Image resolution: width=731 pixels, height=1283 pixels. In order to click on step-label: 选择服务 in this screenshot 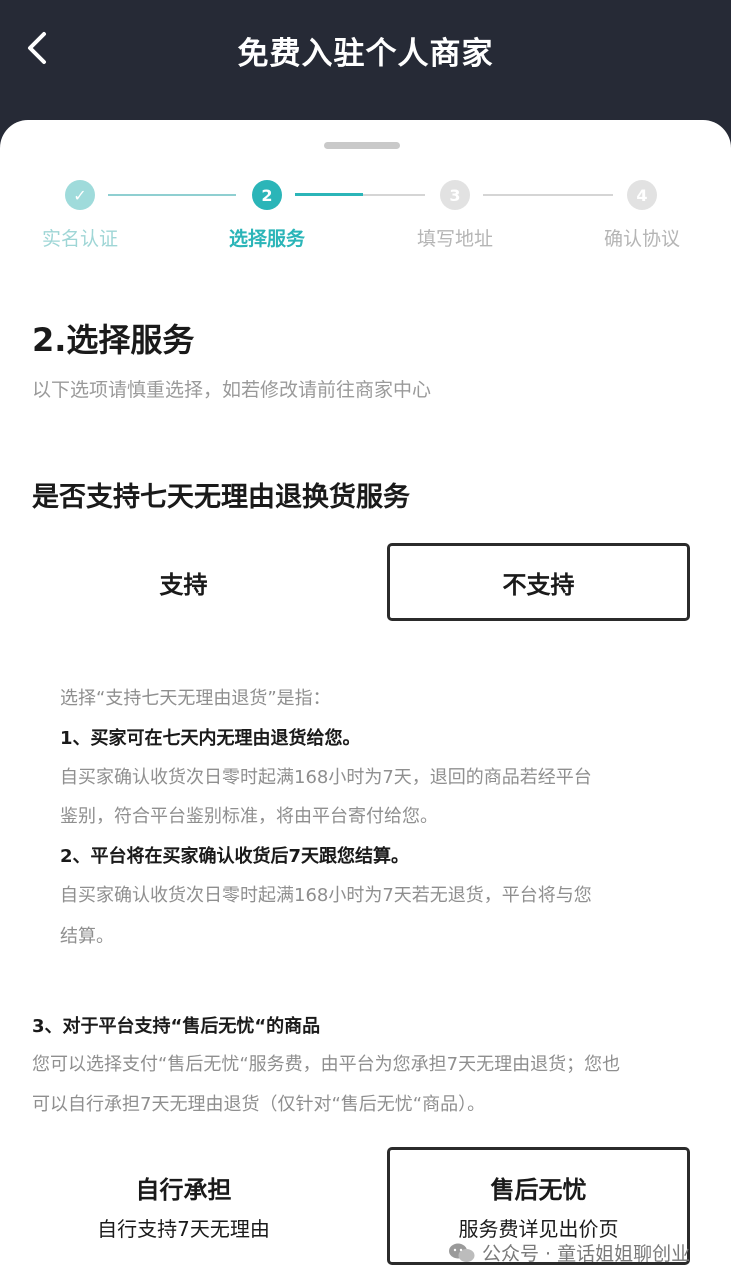, I will do `click(266, 239)`.